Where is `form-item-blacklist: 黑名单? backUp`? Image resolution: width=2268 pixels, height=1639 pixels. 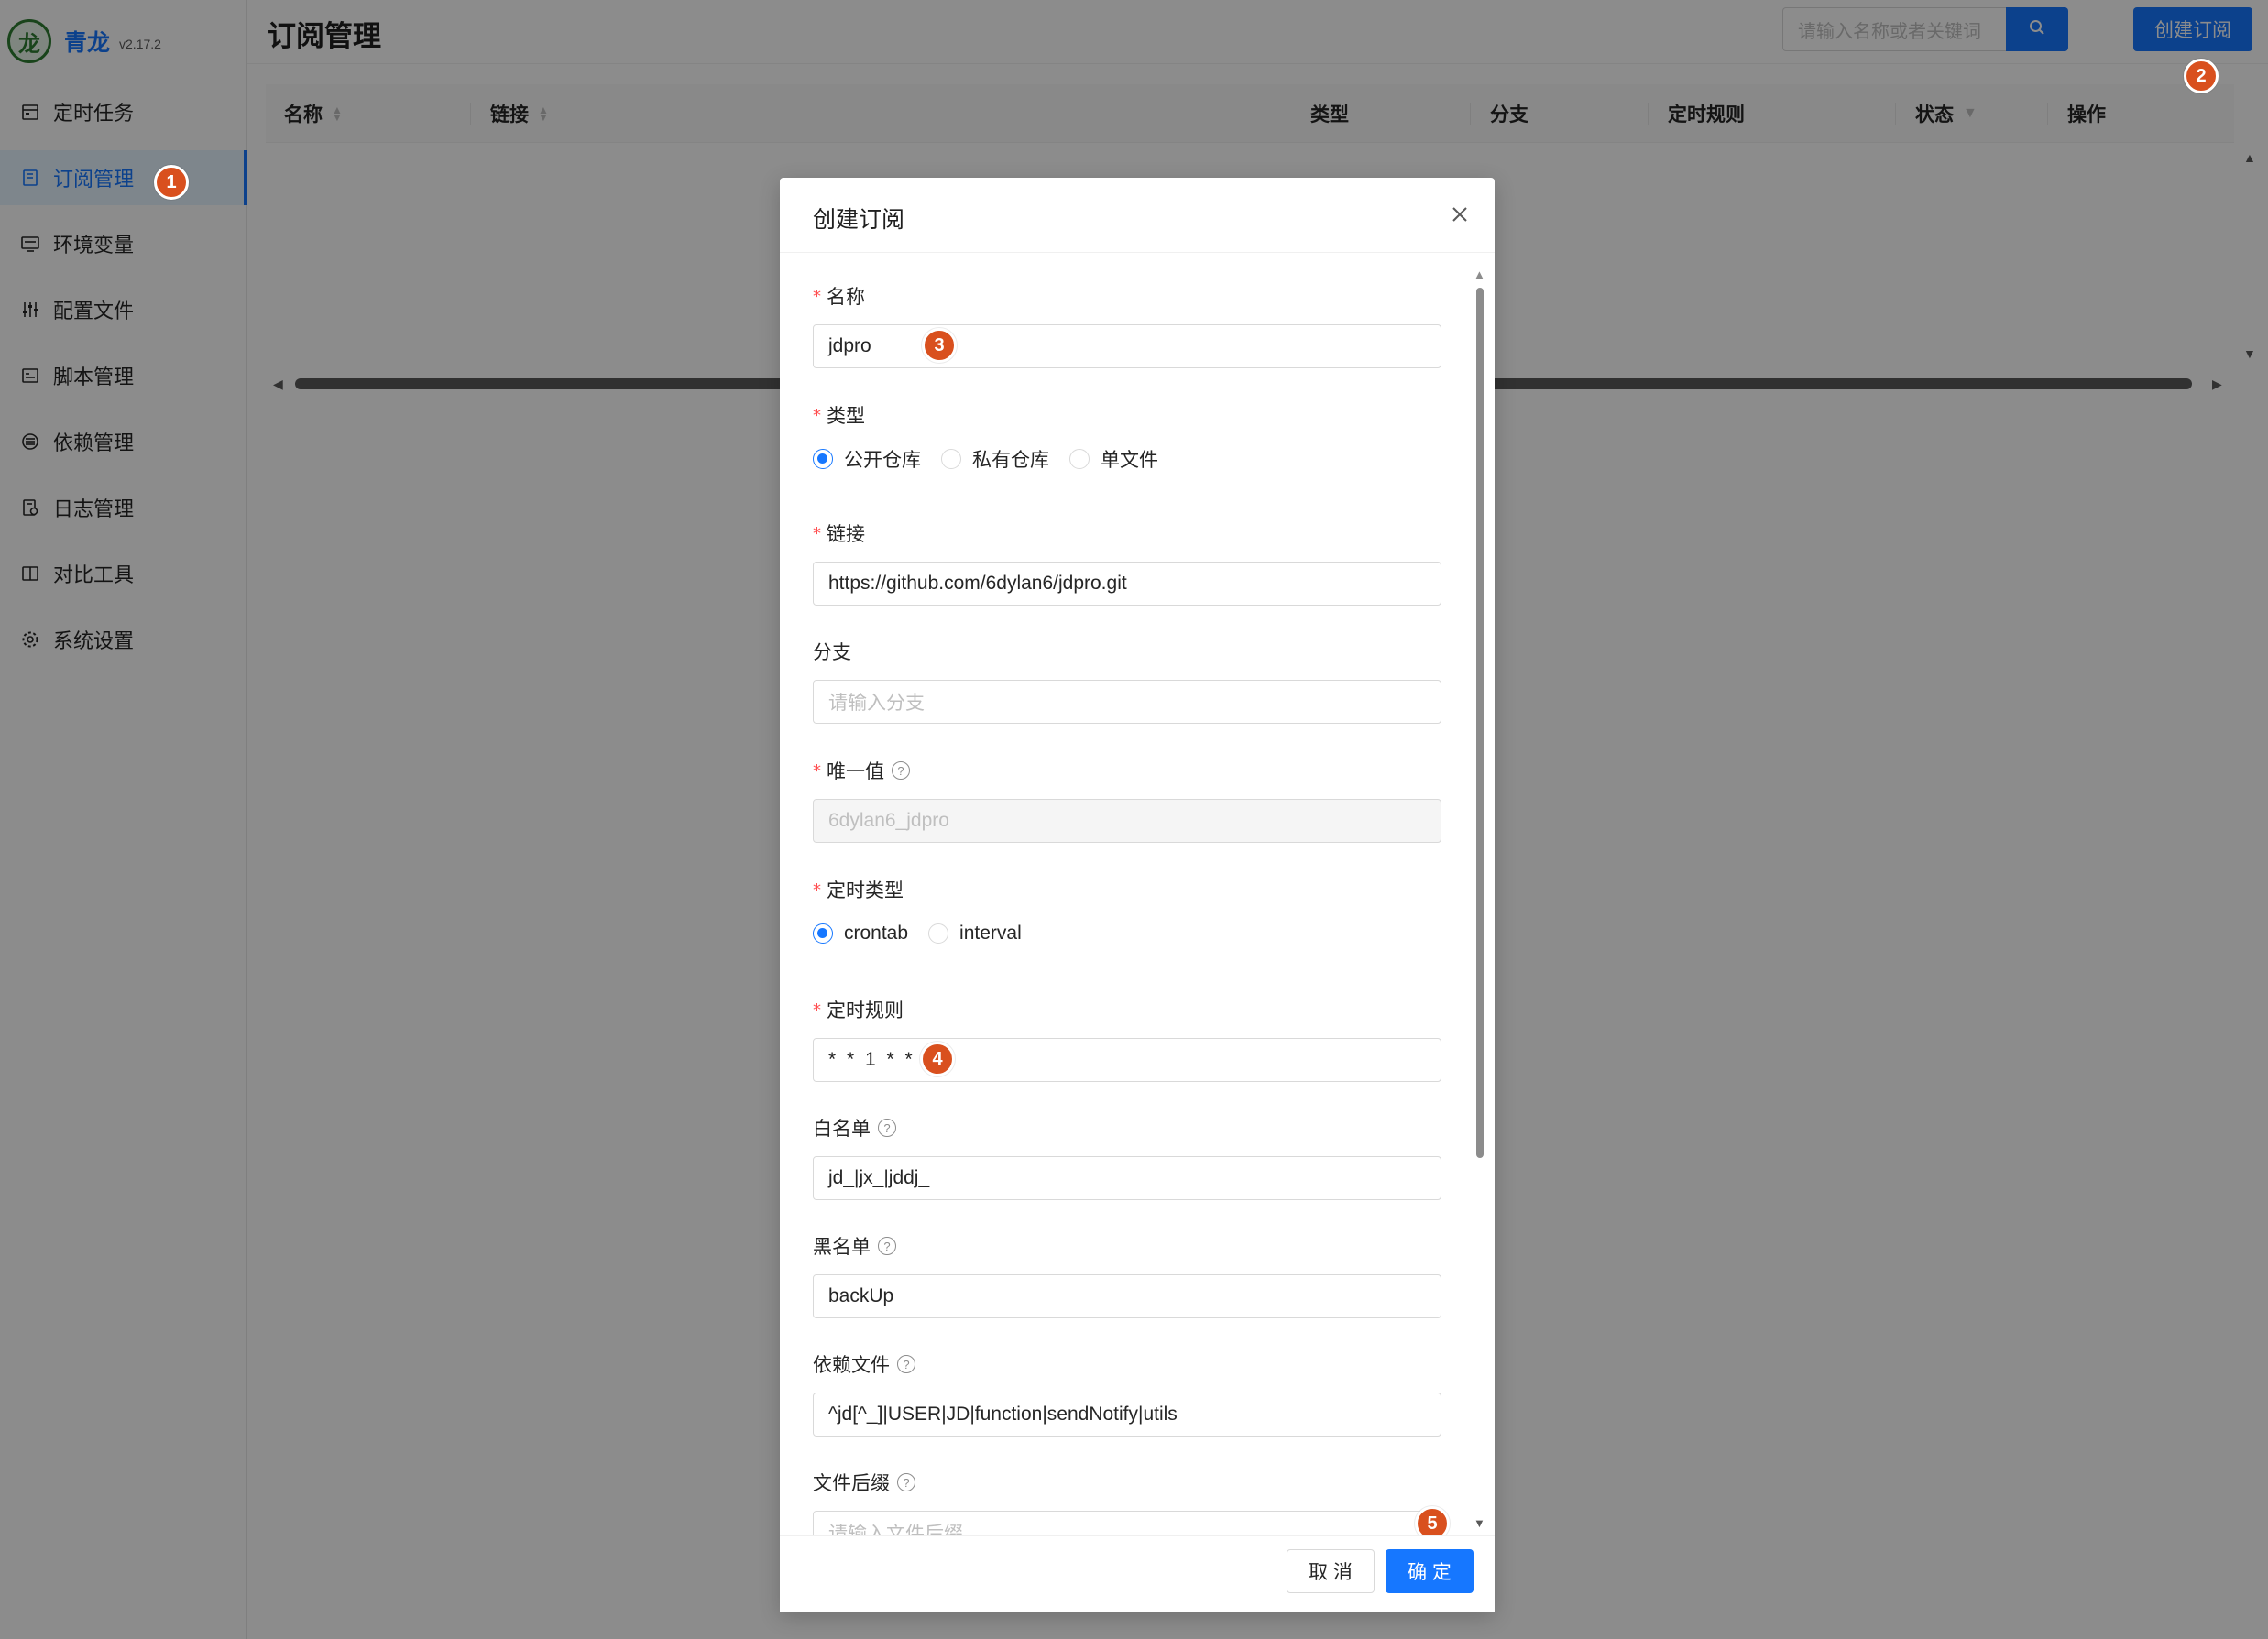
form-item-blacklist: 黑名单? backUp is located at coordinates (1127, 1275).